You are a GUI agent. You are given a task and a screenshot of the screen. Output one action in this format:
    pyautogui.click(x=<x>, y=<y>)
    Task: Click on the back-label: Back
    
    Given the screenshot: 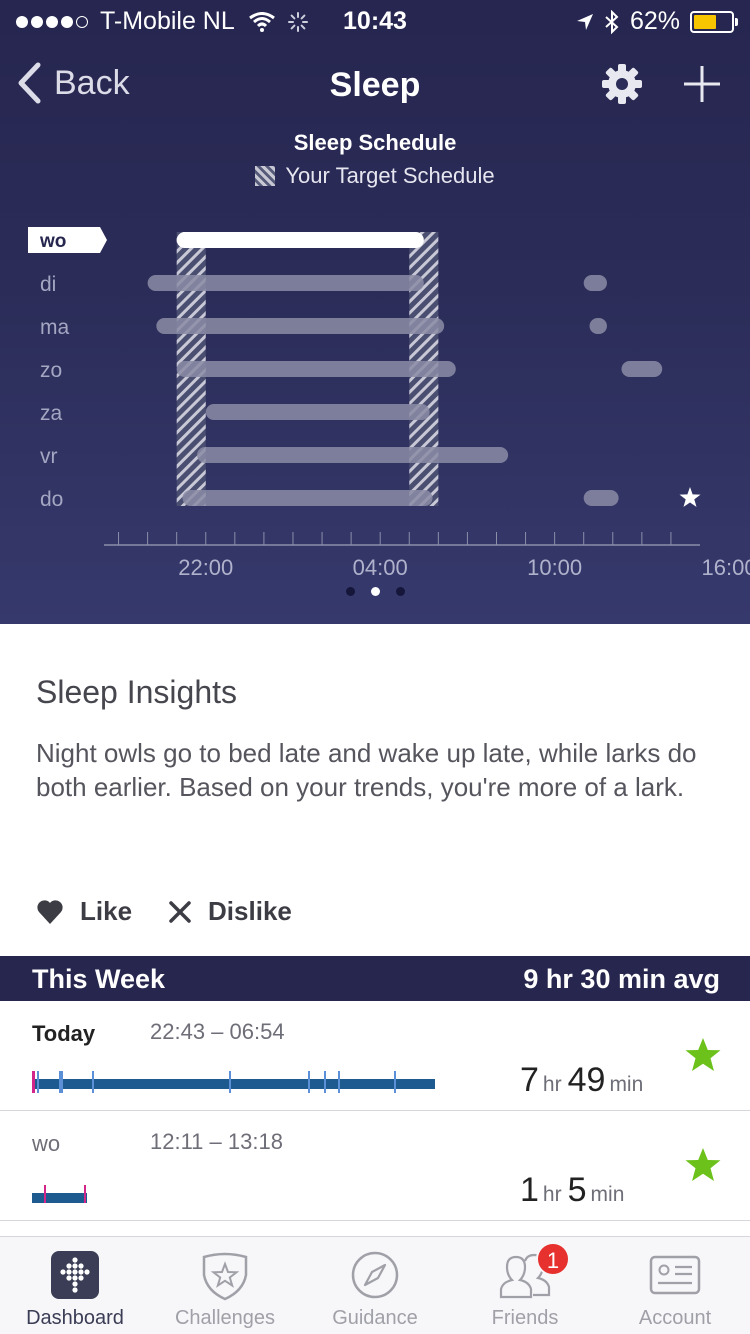 What is the action you would take?
    pyautogui.click(x=92, y=82)
    